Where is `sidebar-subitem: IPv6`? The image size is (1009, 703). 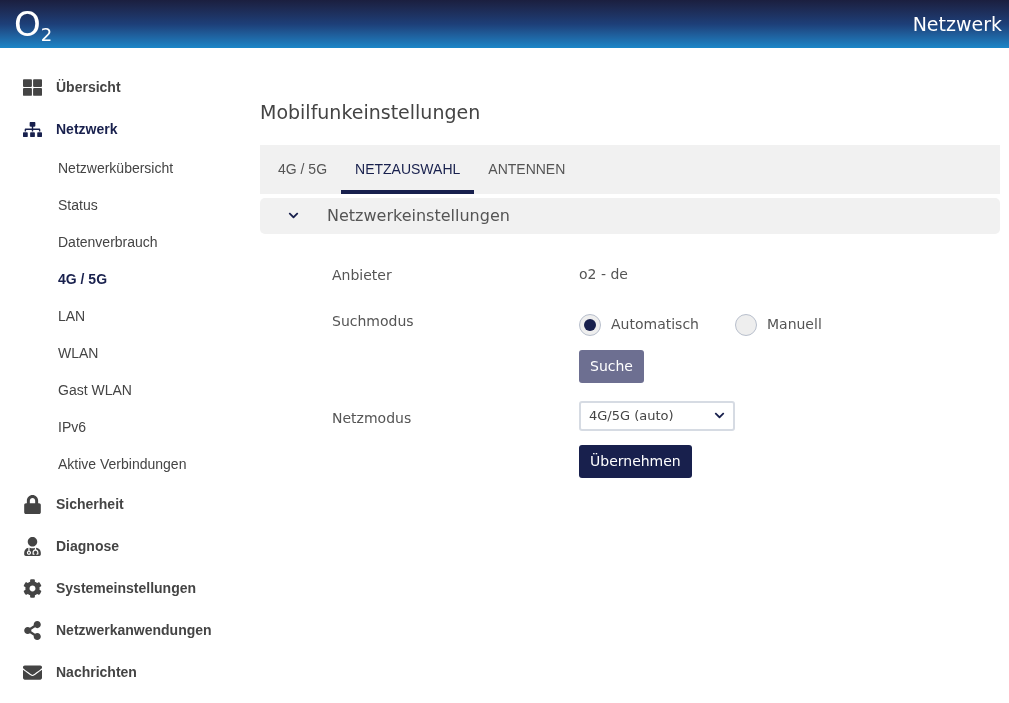 sidebar-subitem: IPv6 is located at coordinates (120, 427).